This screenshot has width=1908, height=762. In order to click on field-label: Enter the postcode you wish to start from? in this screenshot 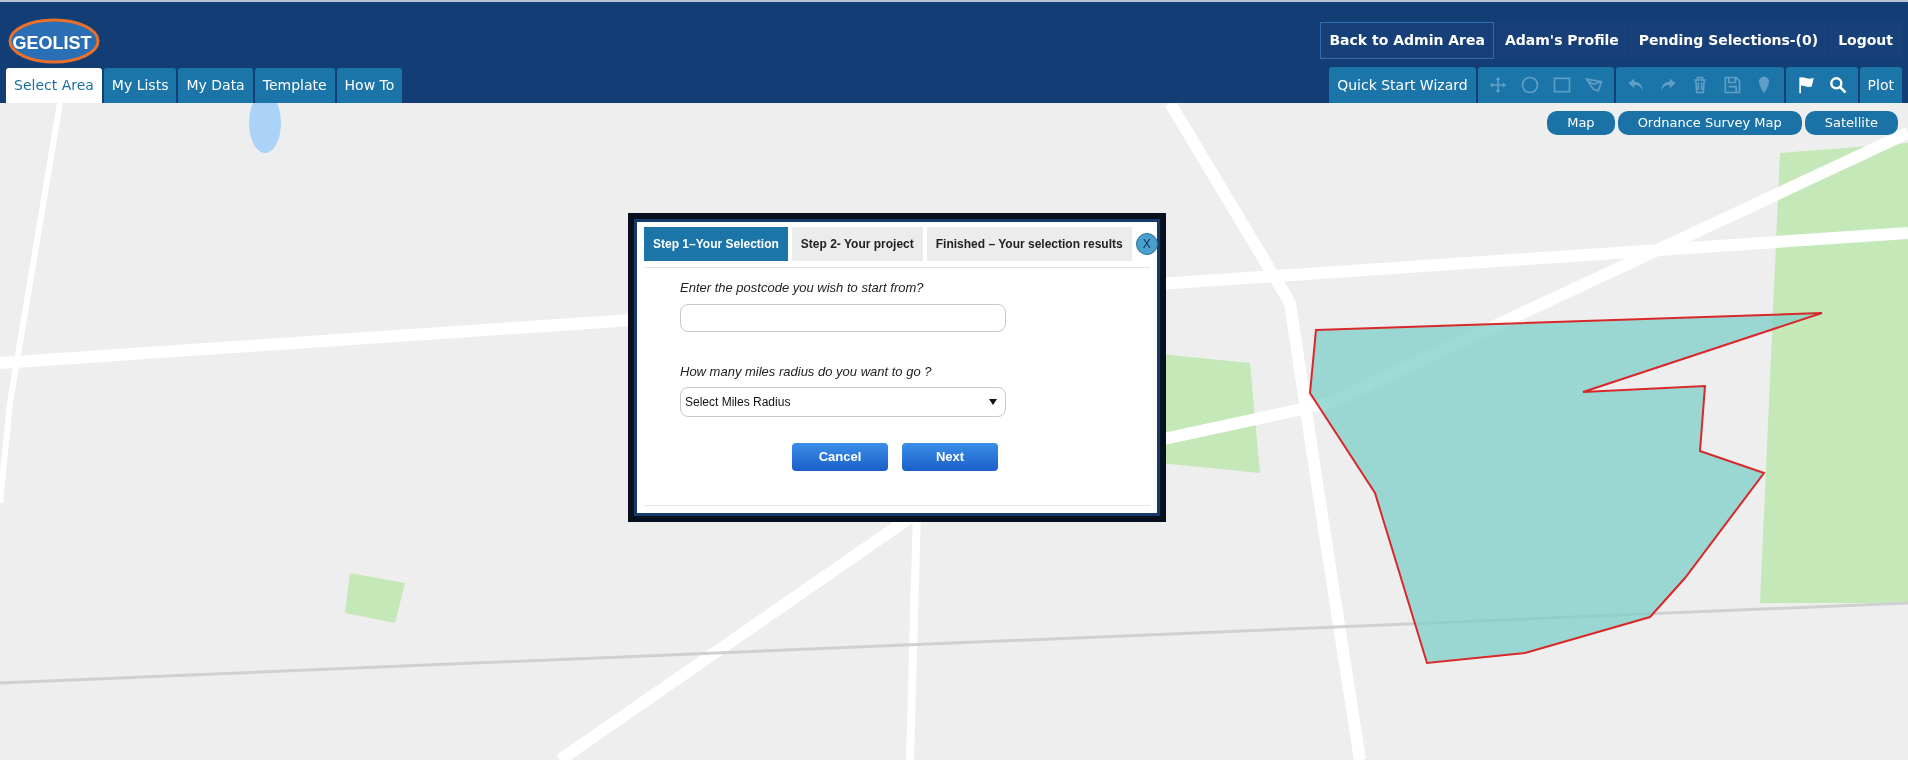, I will do `click(802, 288)`.